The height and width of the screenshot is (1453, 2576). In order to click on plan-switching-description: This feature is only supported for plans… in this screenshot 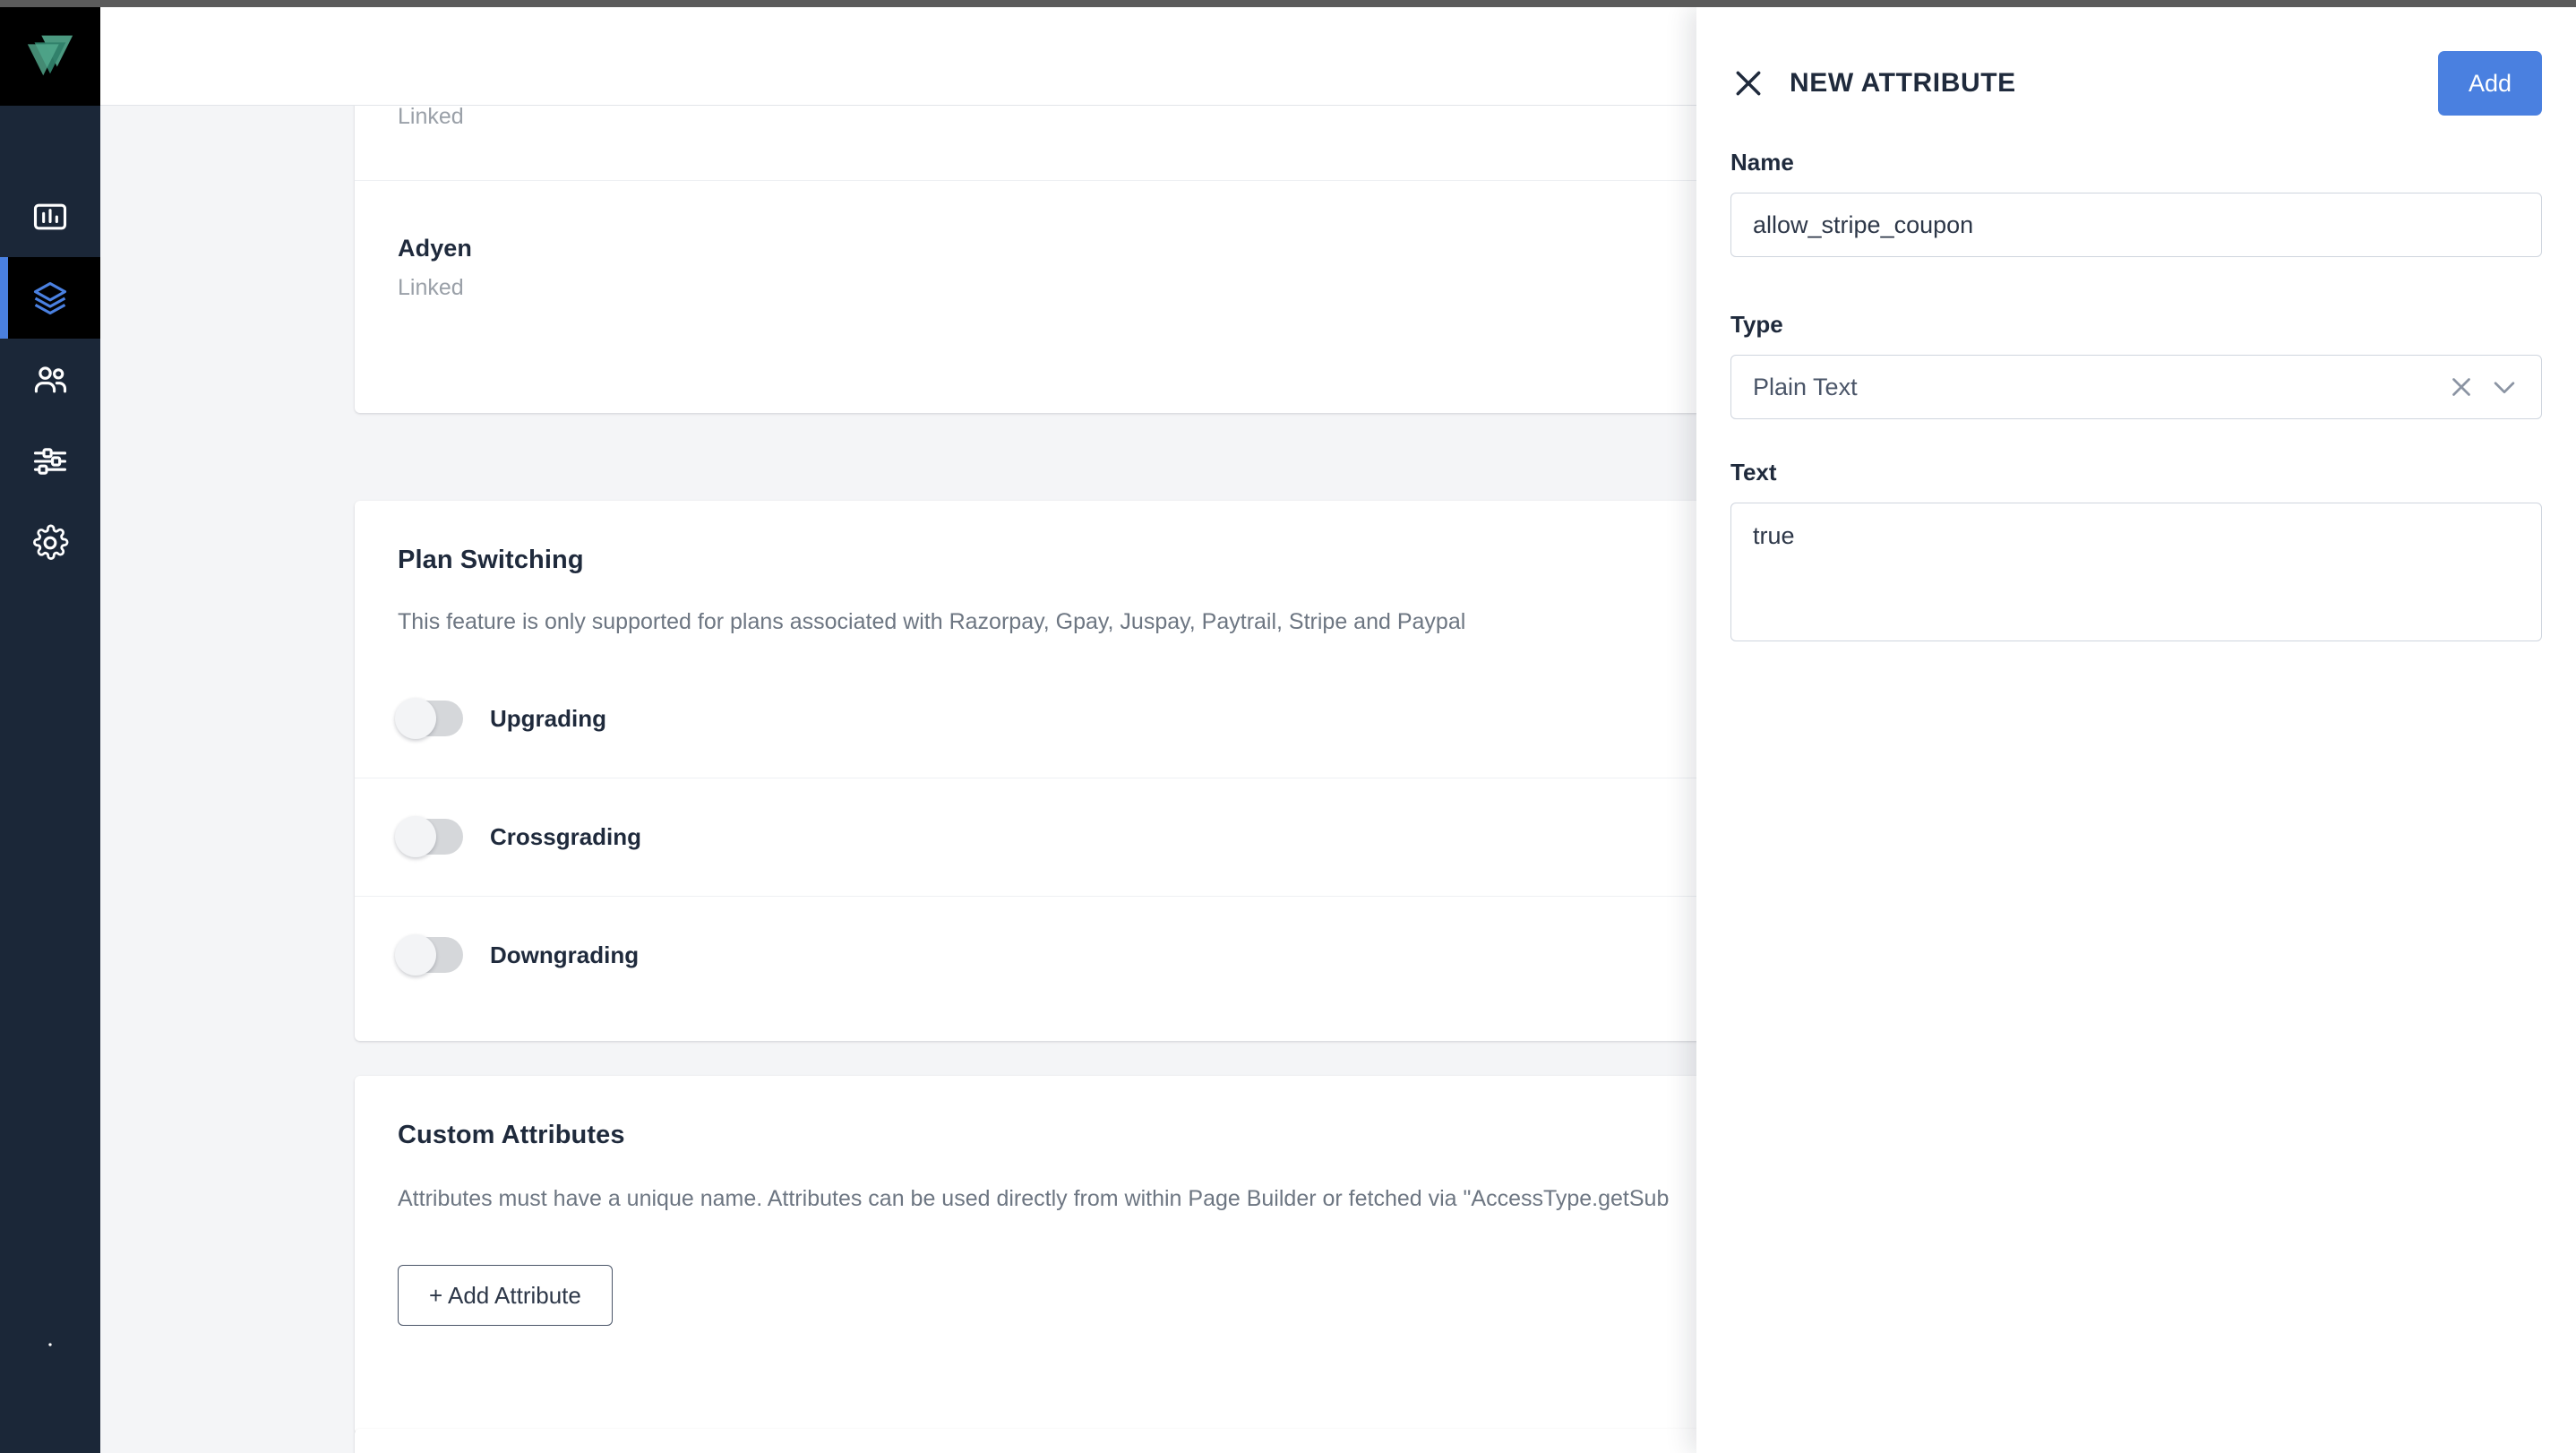, I will do `click(932, 622)`.